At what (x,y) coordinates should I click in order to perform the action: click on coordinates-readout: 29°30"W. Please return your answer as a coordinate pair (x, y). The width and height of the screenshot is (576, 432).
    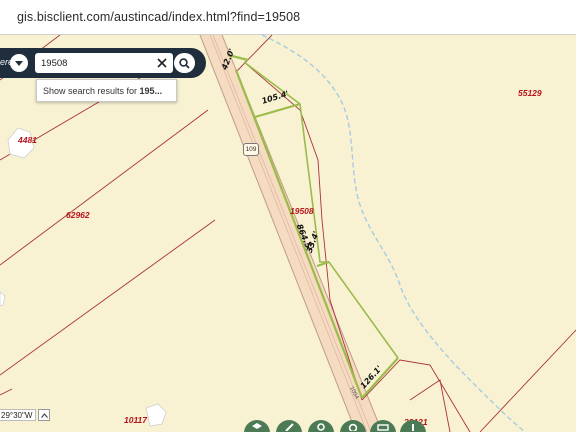
    Looking at the image, I should click on (18, 415).